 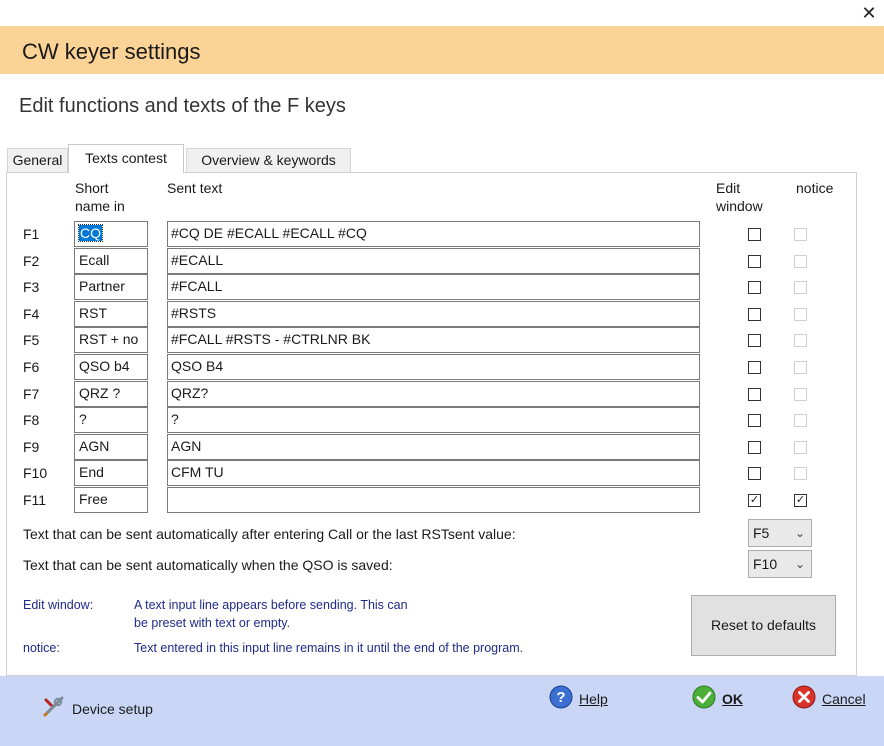 I want to click on auto-send-after-call-value: F5, so click(x=761, y=533).